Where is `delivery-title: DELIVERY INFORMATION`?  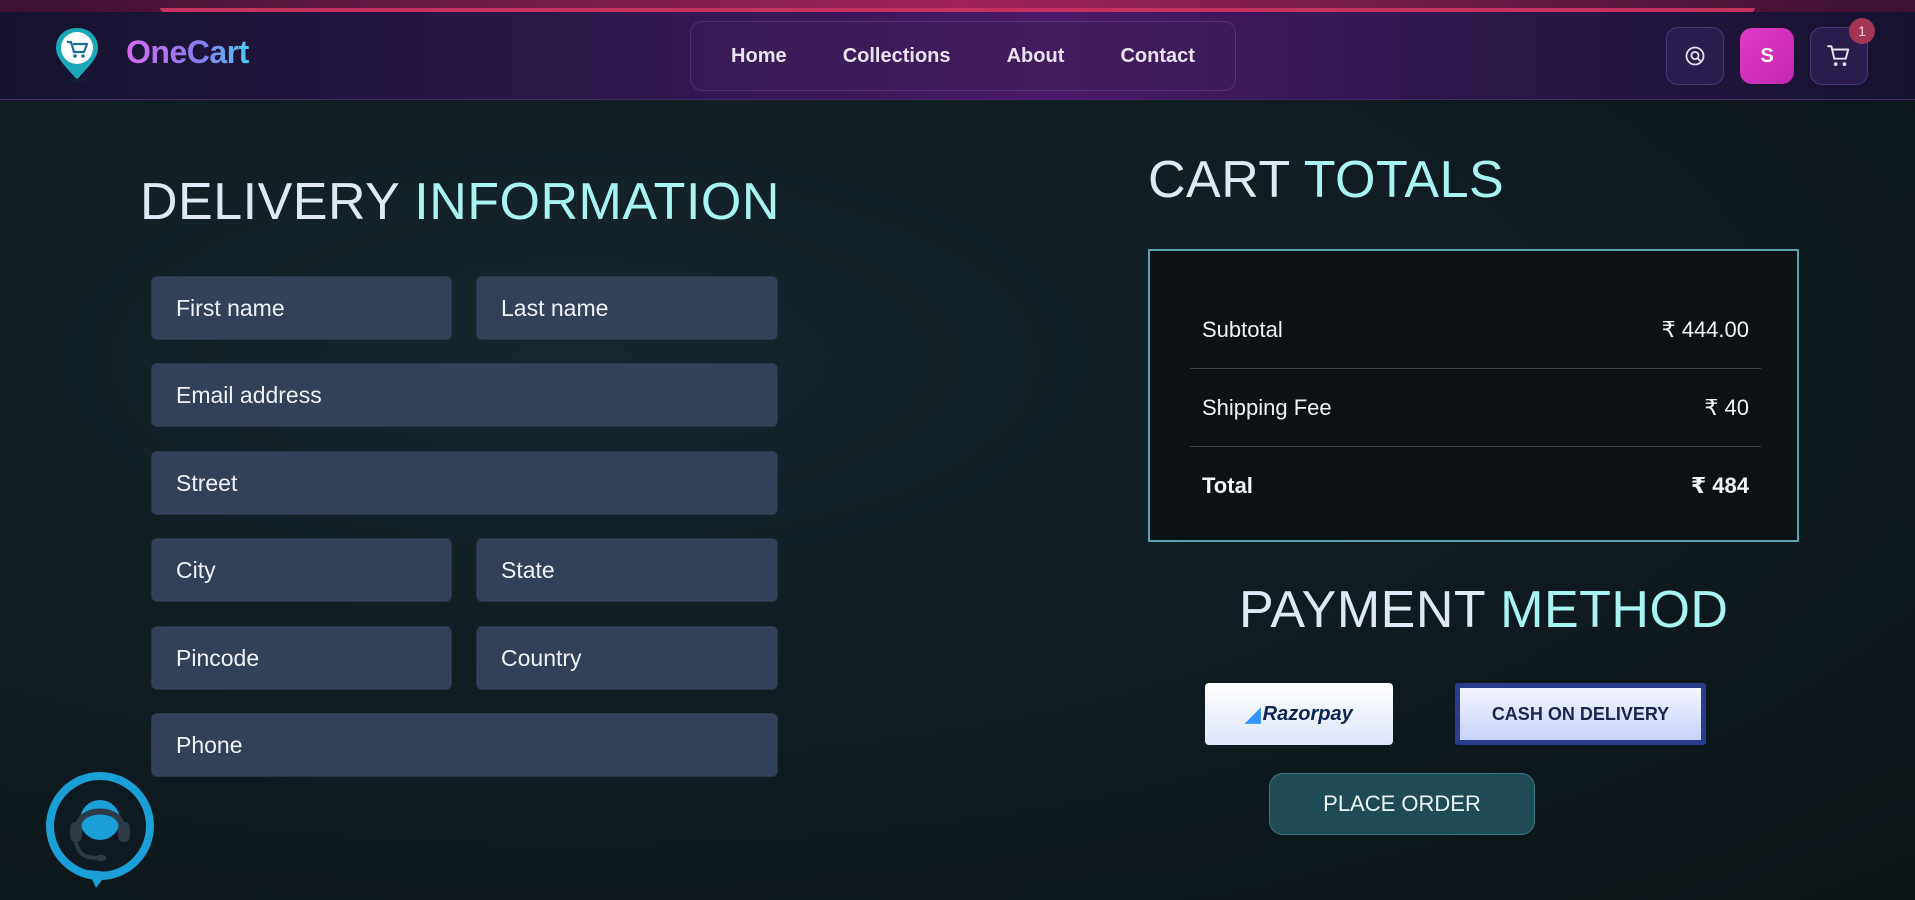
delivery-title: DELIVERY INFORMATION is located at coordinates (460, 202).